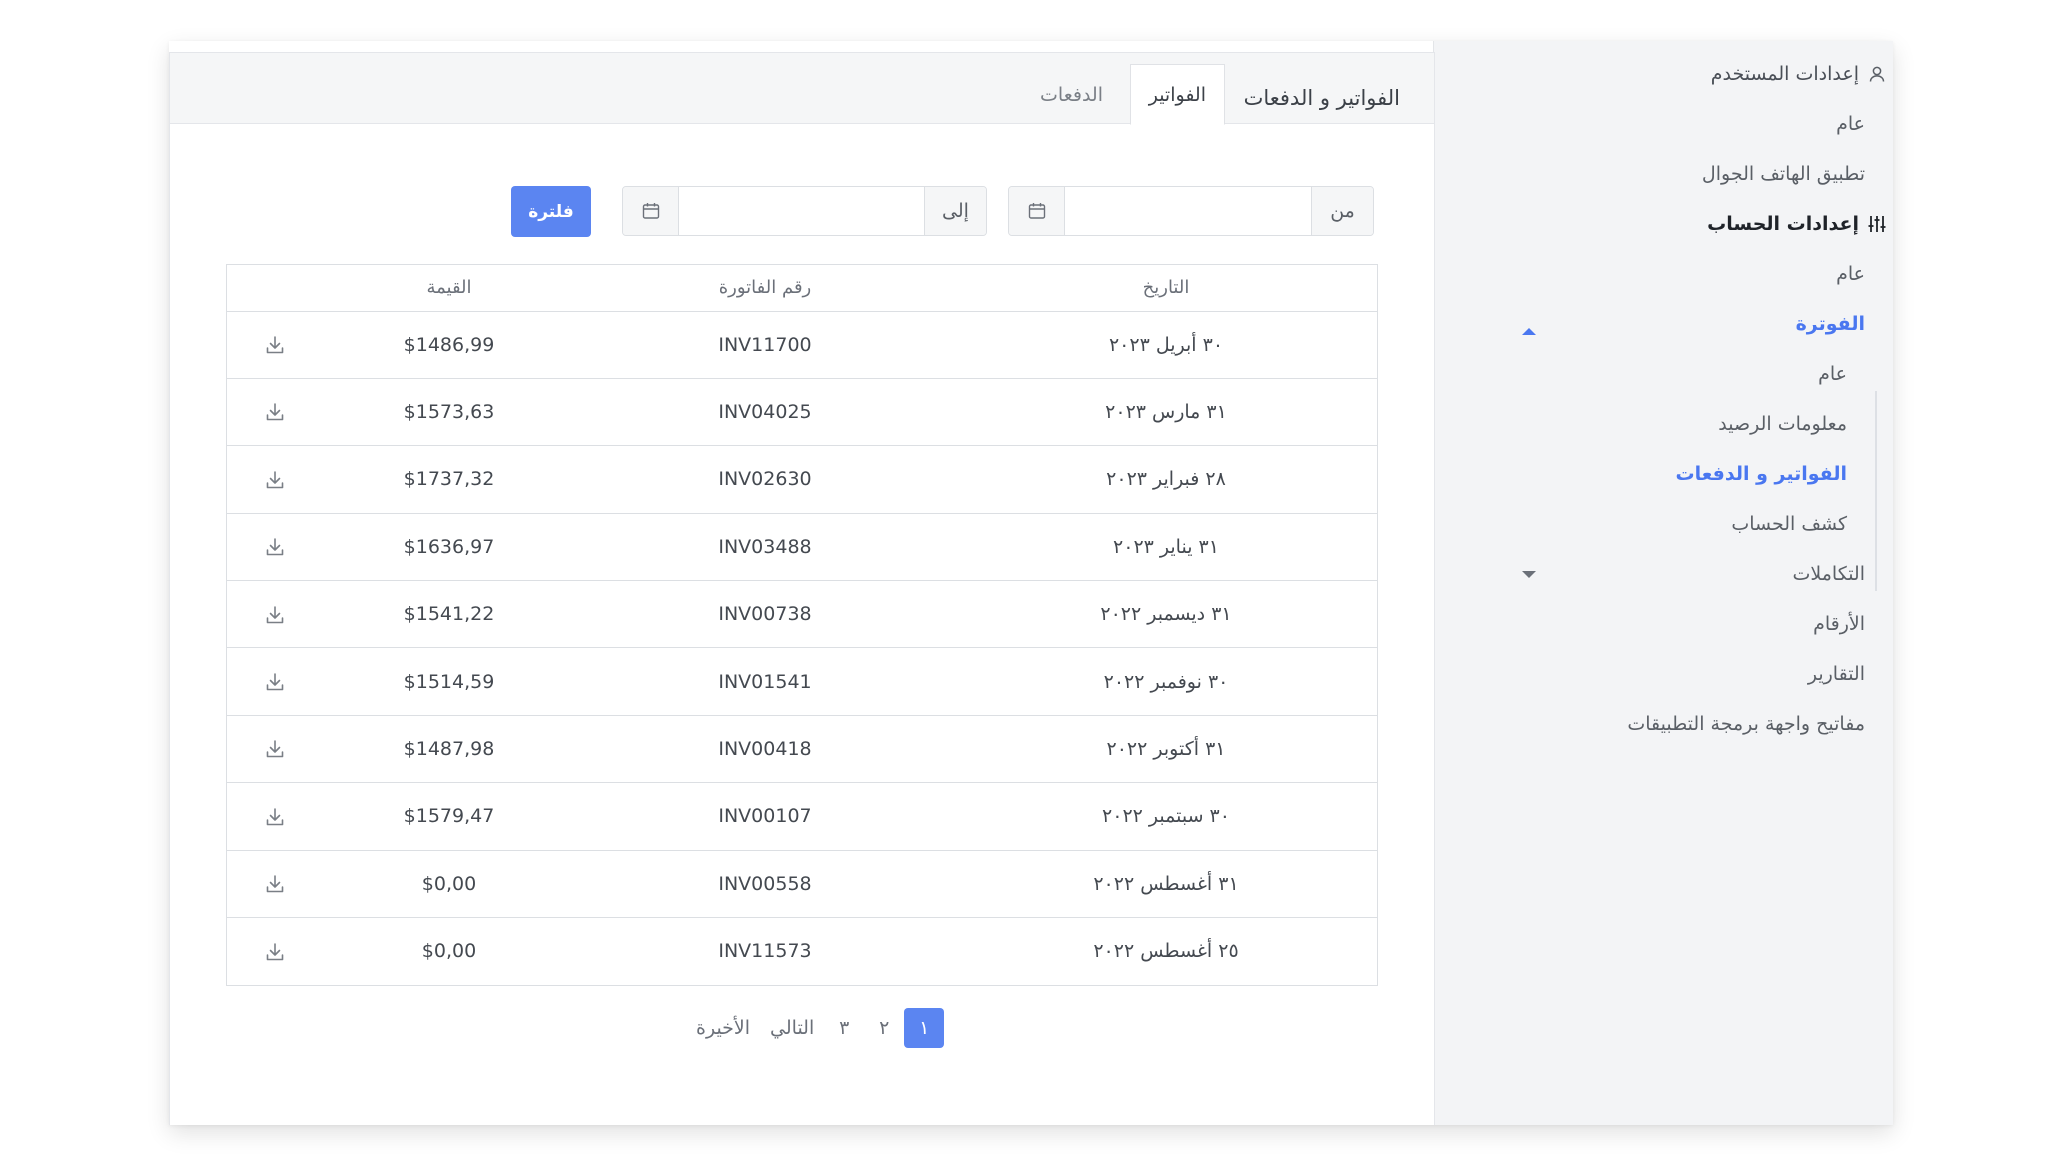  Describe the element at coordinates (449, 411) in the screenshot. I see `amount-cell: $1573,63` at that location.